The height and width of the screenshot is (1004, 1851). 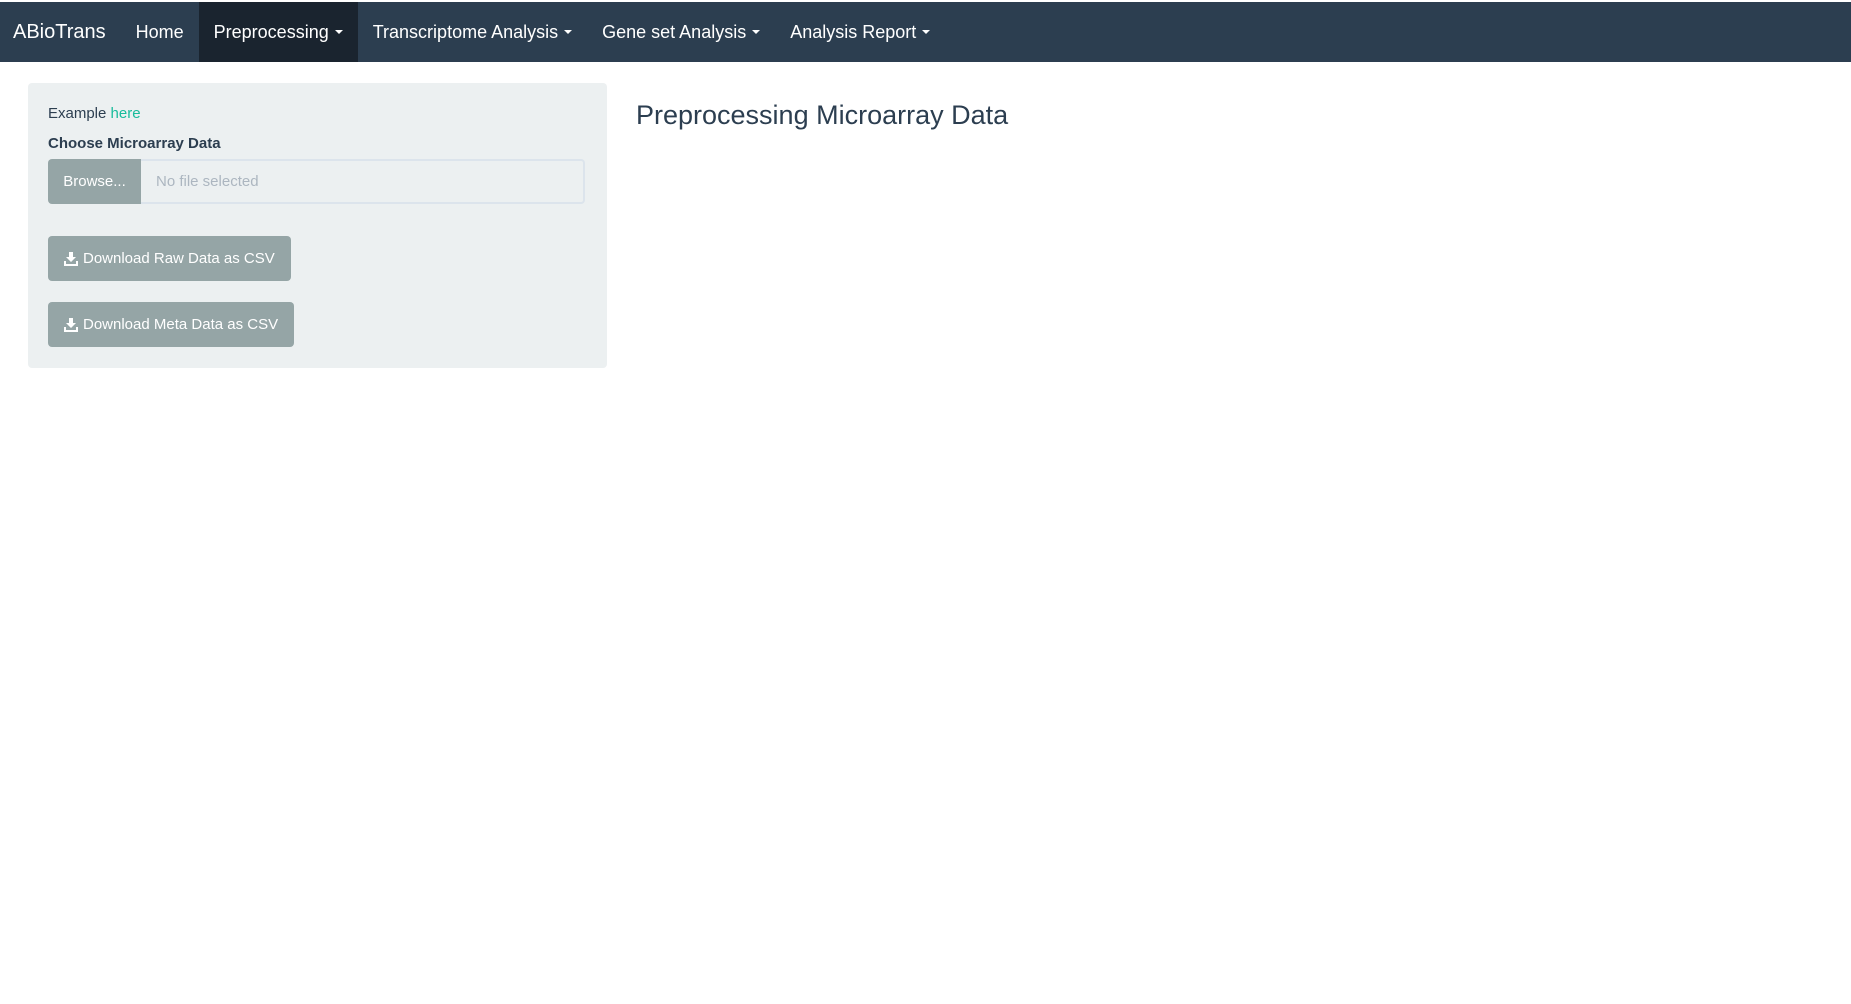 I want to click on nav-transcriptome-analysis-dropdown: Transcriptome Analysis, so click(x=472, y=32).